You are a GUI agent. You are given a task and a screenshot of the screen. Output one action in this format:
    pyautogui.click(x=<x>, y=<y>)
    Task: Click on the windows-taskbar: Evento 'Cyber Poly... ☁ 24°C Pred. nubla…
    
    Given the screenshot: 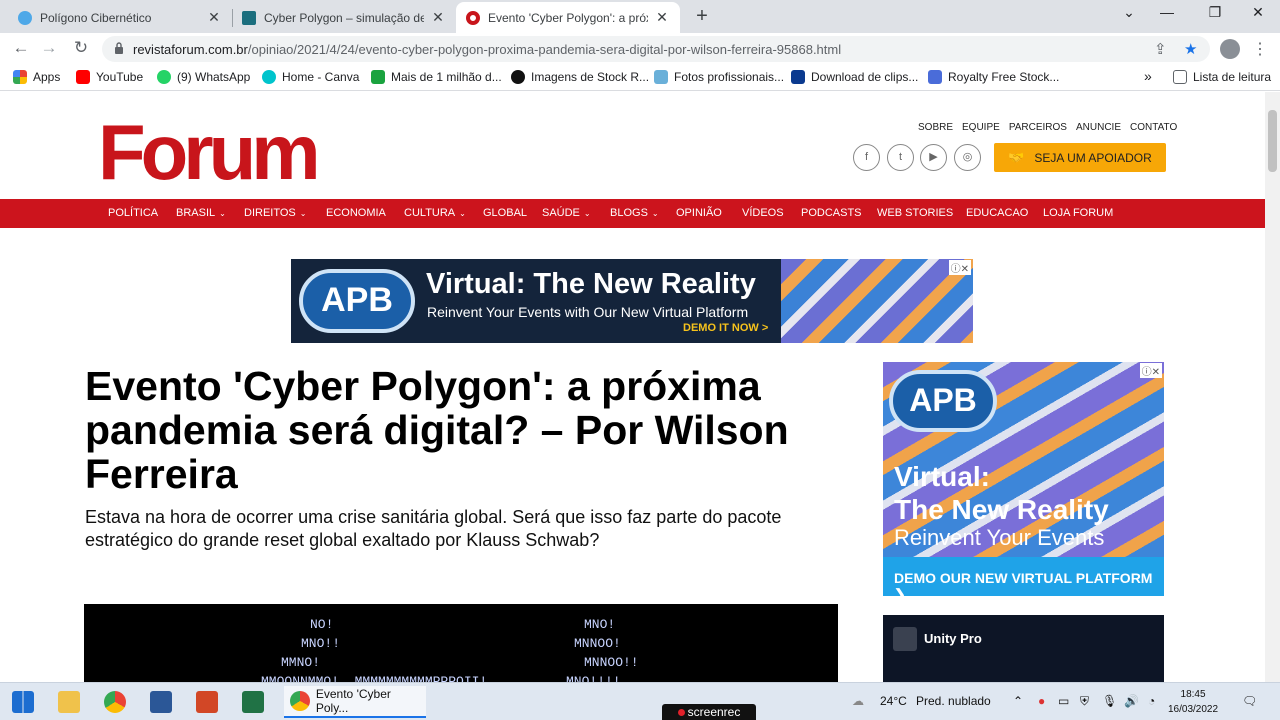 What is the action you would take?
    pyautogui.click(x=640, y=701)
    